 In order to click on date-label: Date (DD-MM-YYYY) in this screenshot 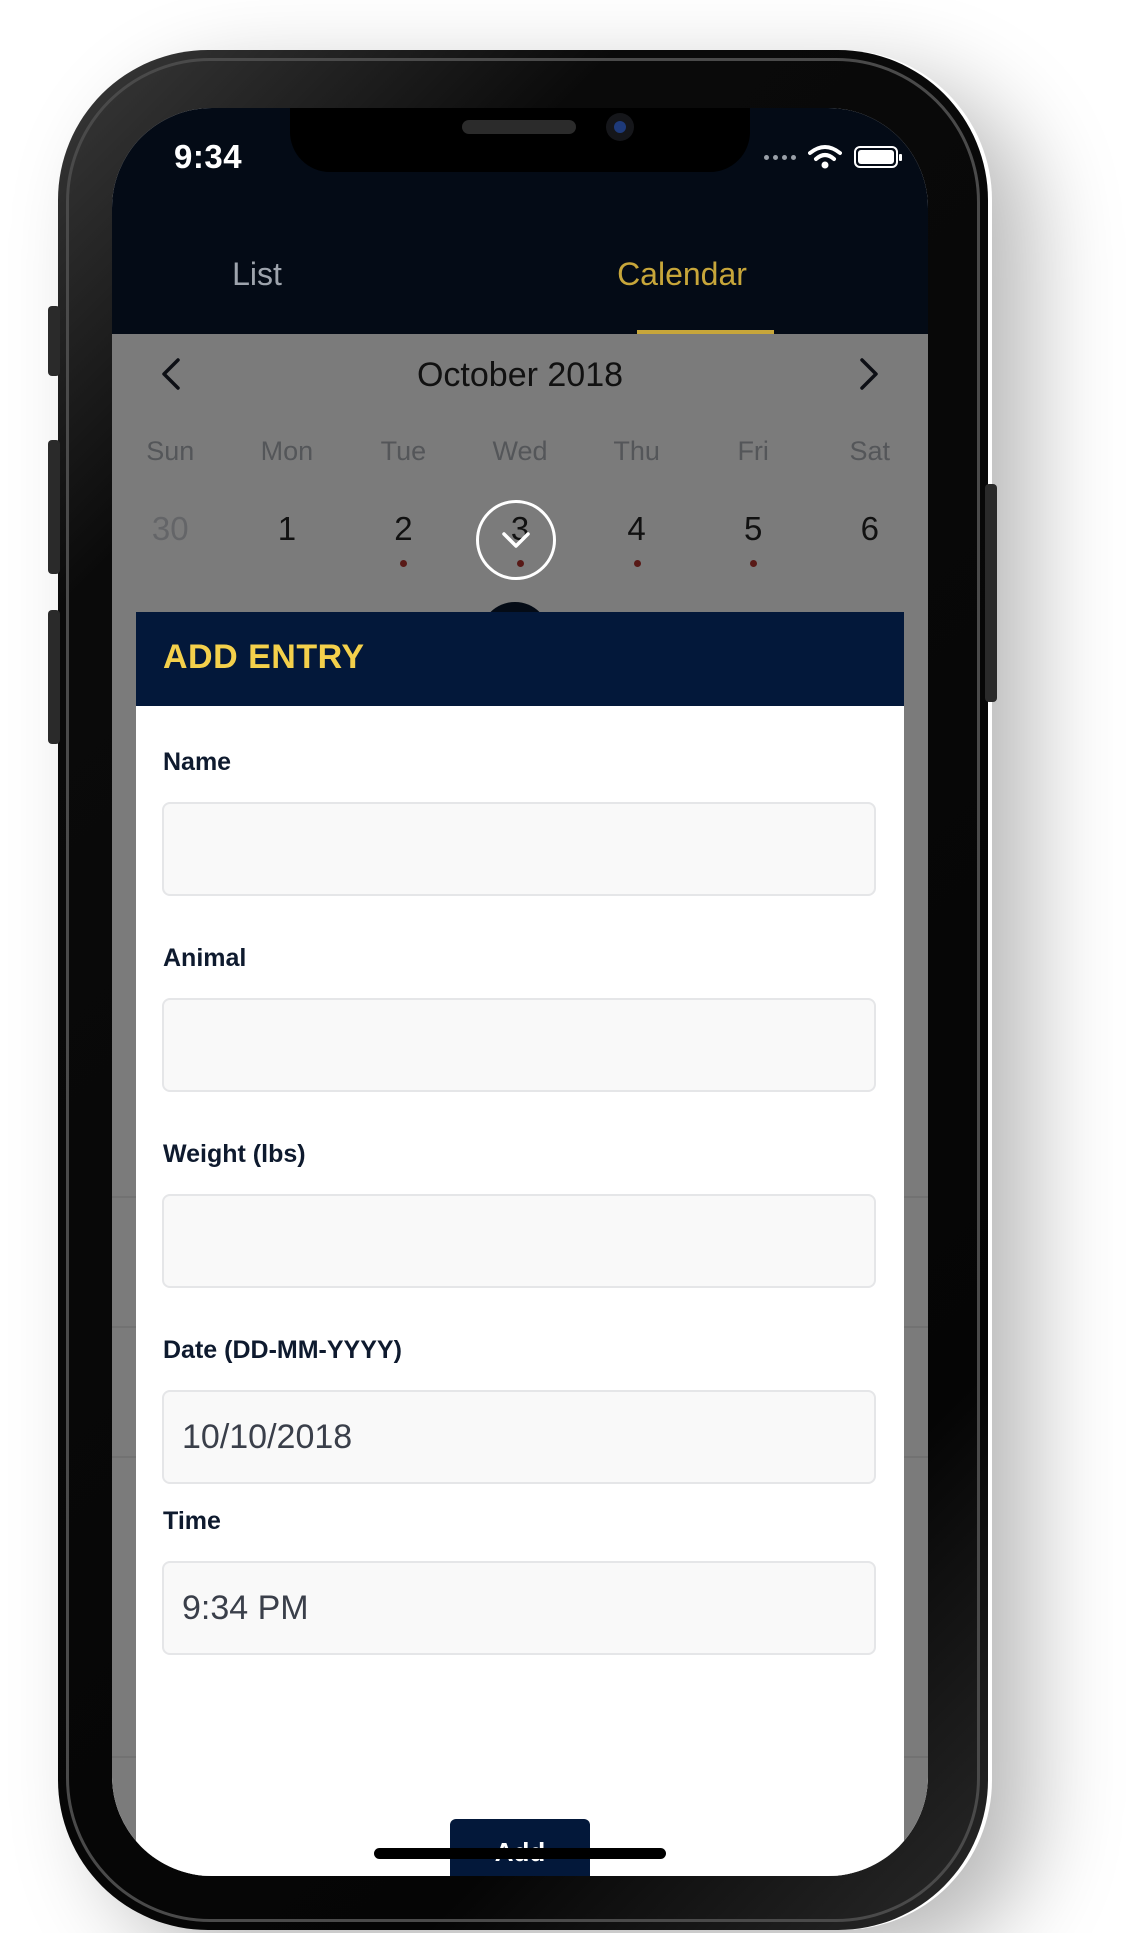, I will do `click(282, 1350)`.